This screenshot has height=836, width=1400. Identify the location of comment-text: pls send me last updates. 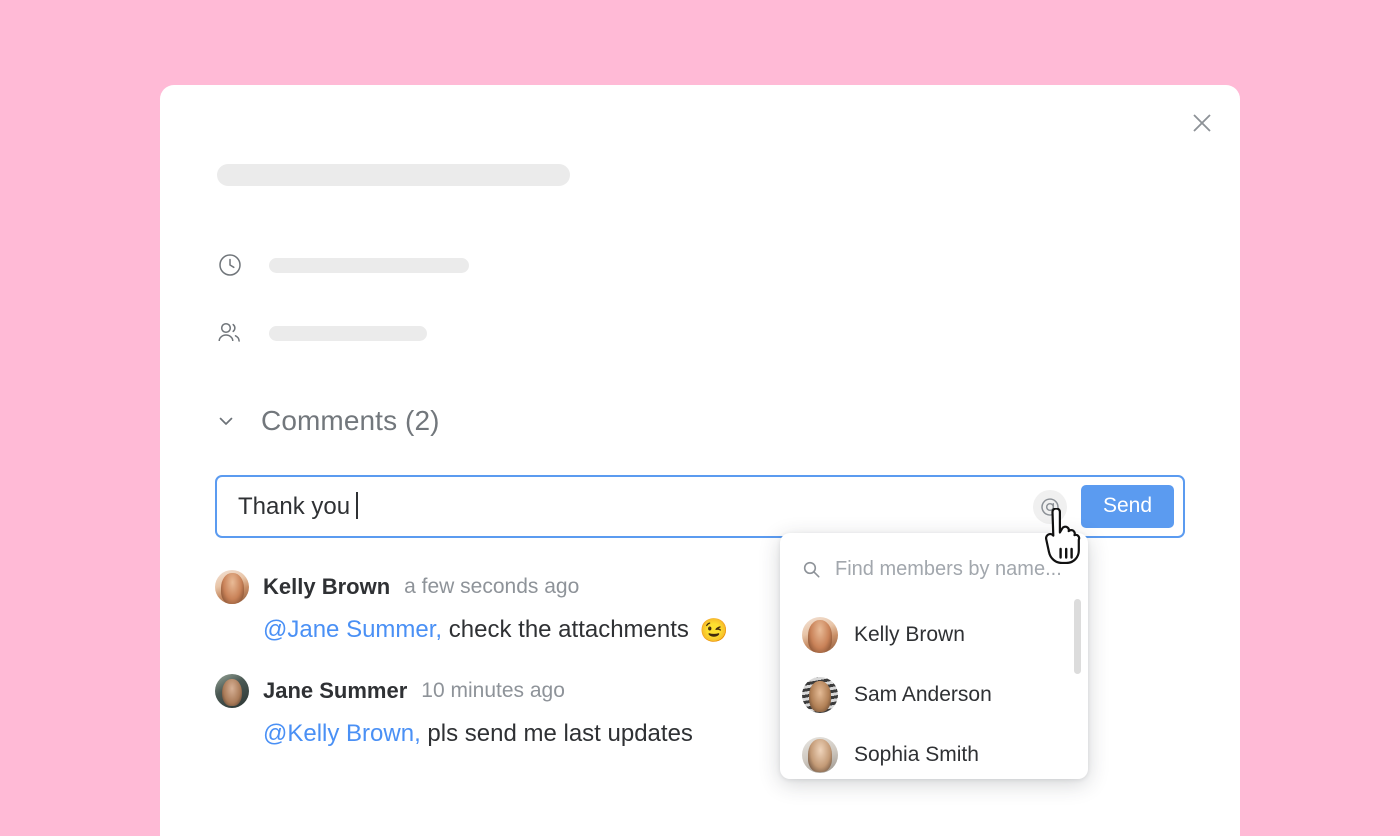
(560, 733).